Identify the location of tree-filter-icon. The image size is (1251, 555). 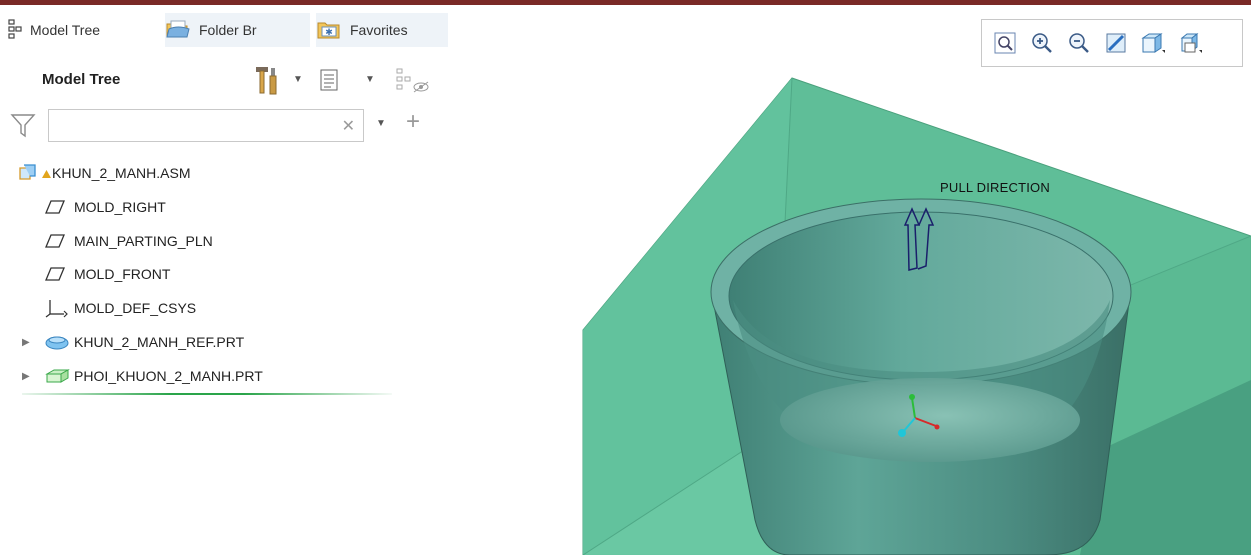
(413, 82).